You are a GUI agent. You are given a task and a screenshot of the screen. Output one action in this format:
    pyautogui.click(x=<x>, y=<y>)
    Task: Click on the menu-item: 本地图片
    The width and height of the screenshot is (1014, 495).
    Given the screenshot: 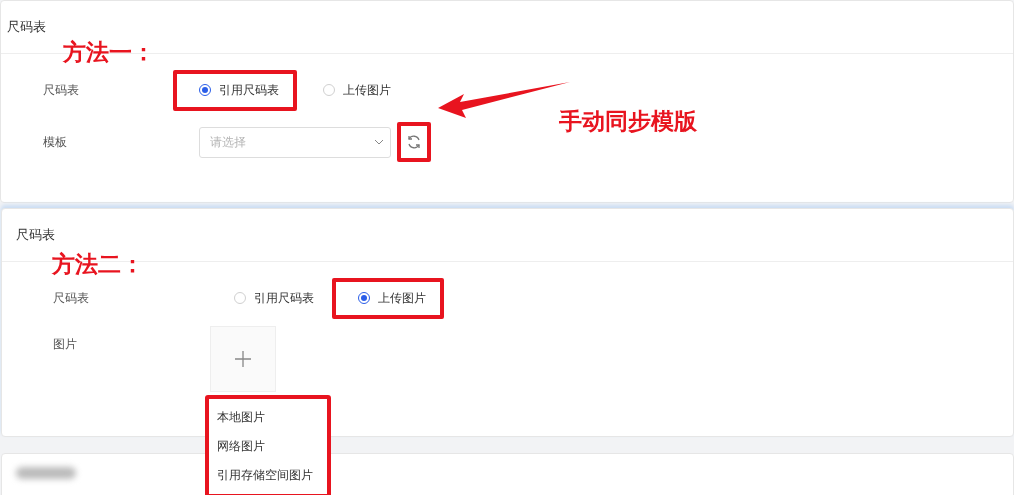 What is the action you would take?
    pyautogui.click(x=268, y=417)
    